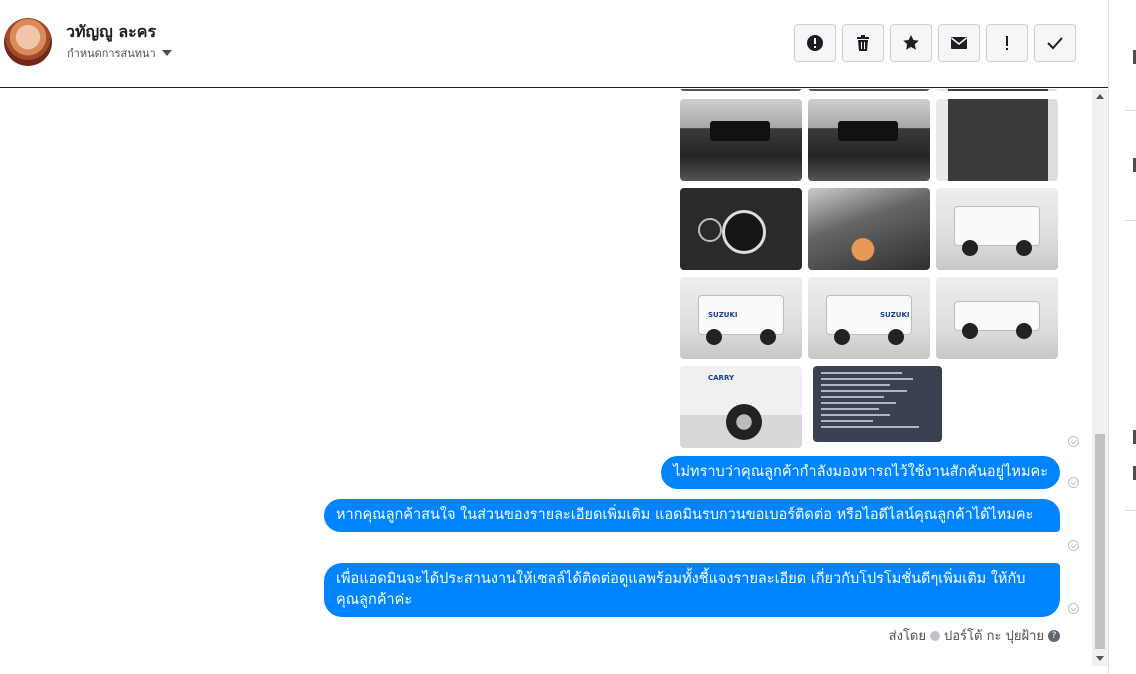  What do you see at coordinates (1054, 635) in the screenshot?
I see `help-icon: ?` at bounding box center [1054, 635].